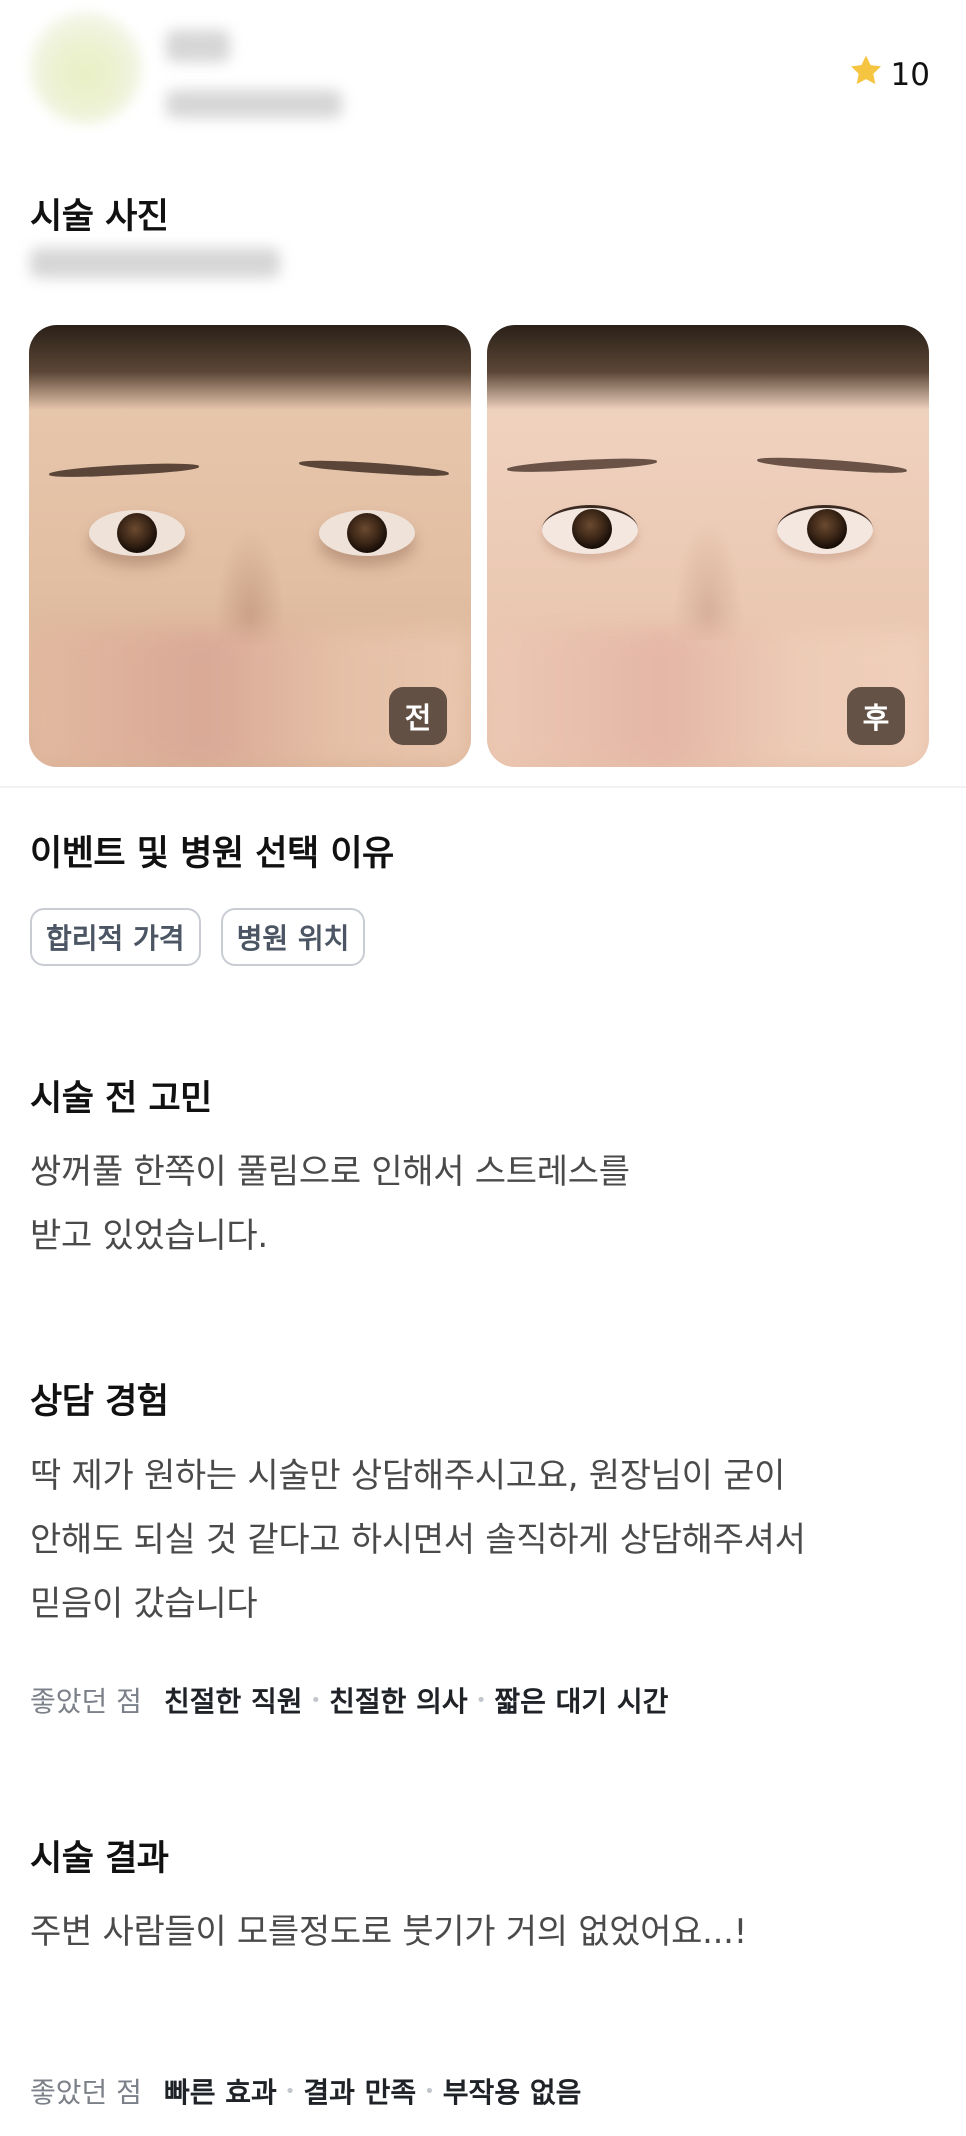  I want to click on rating-value: 10, so click(910, 75).